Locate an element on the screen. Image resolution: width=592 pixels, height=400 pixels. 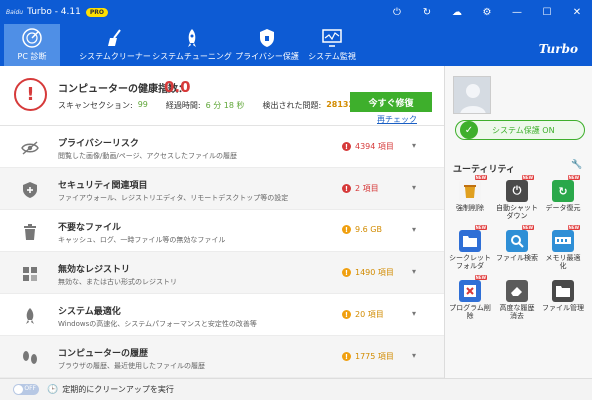
tab-privacy-protection: プライバシー保護 is located at coordinates (267, 45).